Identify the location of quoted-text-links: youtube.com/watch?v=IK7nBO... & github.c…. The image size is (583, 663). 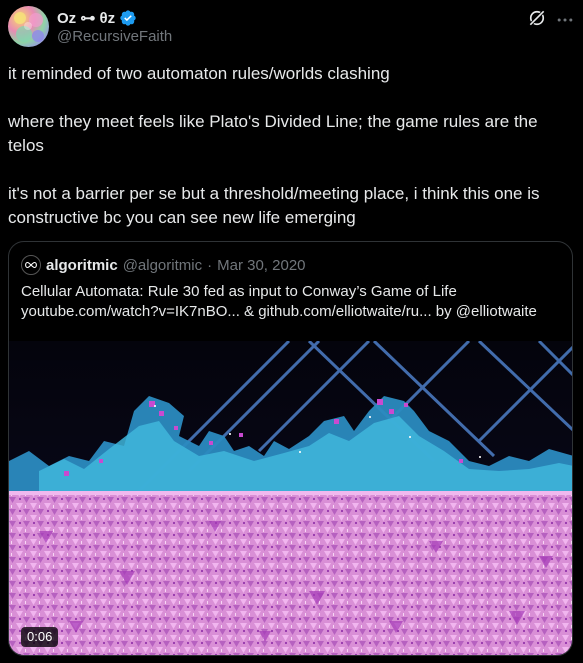
(293, 312).